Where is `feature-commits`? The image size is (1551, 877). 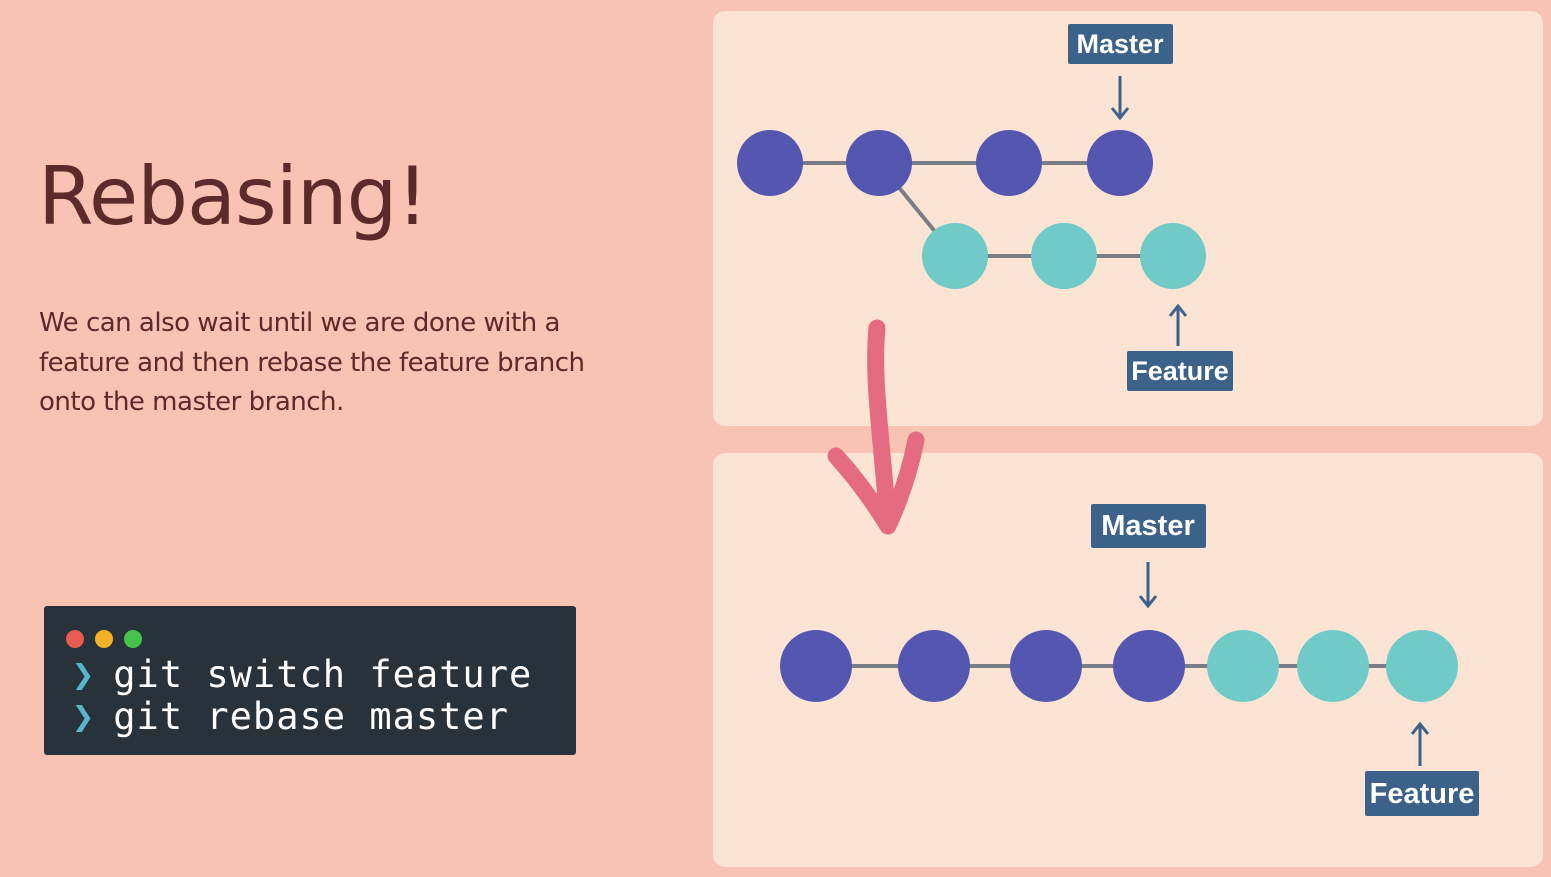
feature-commits is located at coordinates (1064, 256).